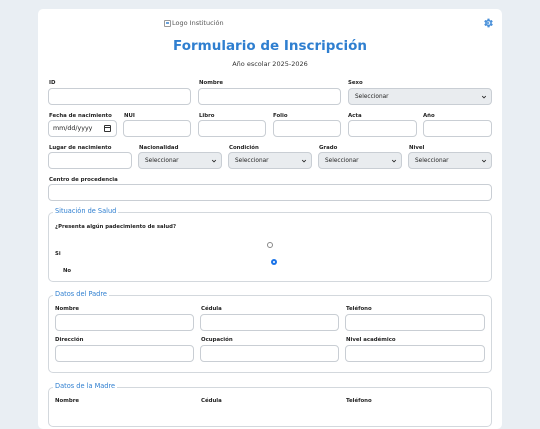 Image resolution: width=540 pixels, height=429 pixels. I want to click on salud-question: ¿Presenta algún padecimiento de salud?, so click(116, 227).